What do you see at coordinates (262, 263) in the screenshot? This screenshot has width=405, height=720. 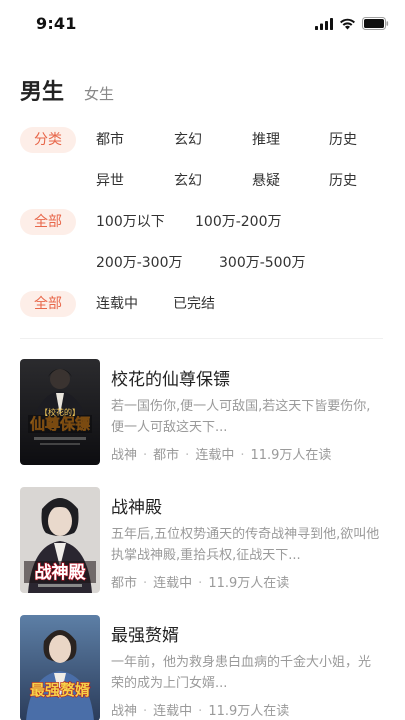 I see `wordcount-option-3m-5m: 300万-500万` at bounding box center [262, 263].